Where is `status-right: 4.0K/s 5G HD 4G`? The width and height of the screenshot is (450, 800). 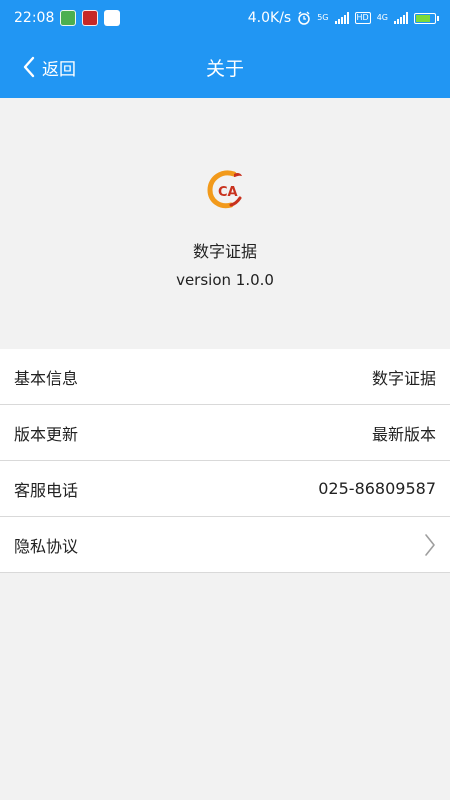 status-right: 4.0K/s 5G HD 4G is located at coordinates (343, 18).